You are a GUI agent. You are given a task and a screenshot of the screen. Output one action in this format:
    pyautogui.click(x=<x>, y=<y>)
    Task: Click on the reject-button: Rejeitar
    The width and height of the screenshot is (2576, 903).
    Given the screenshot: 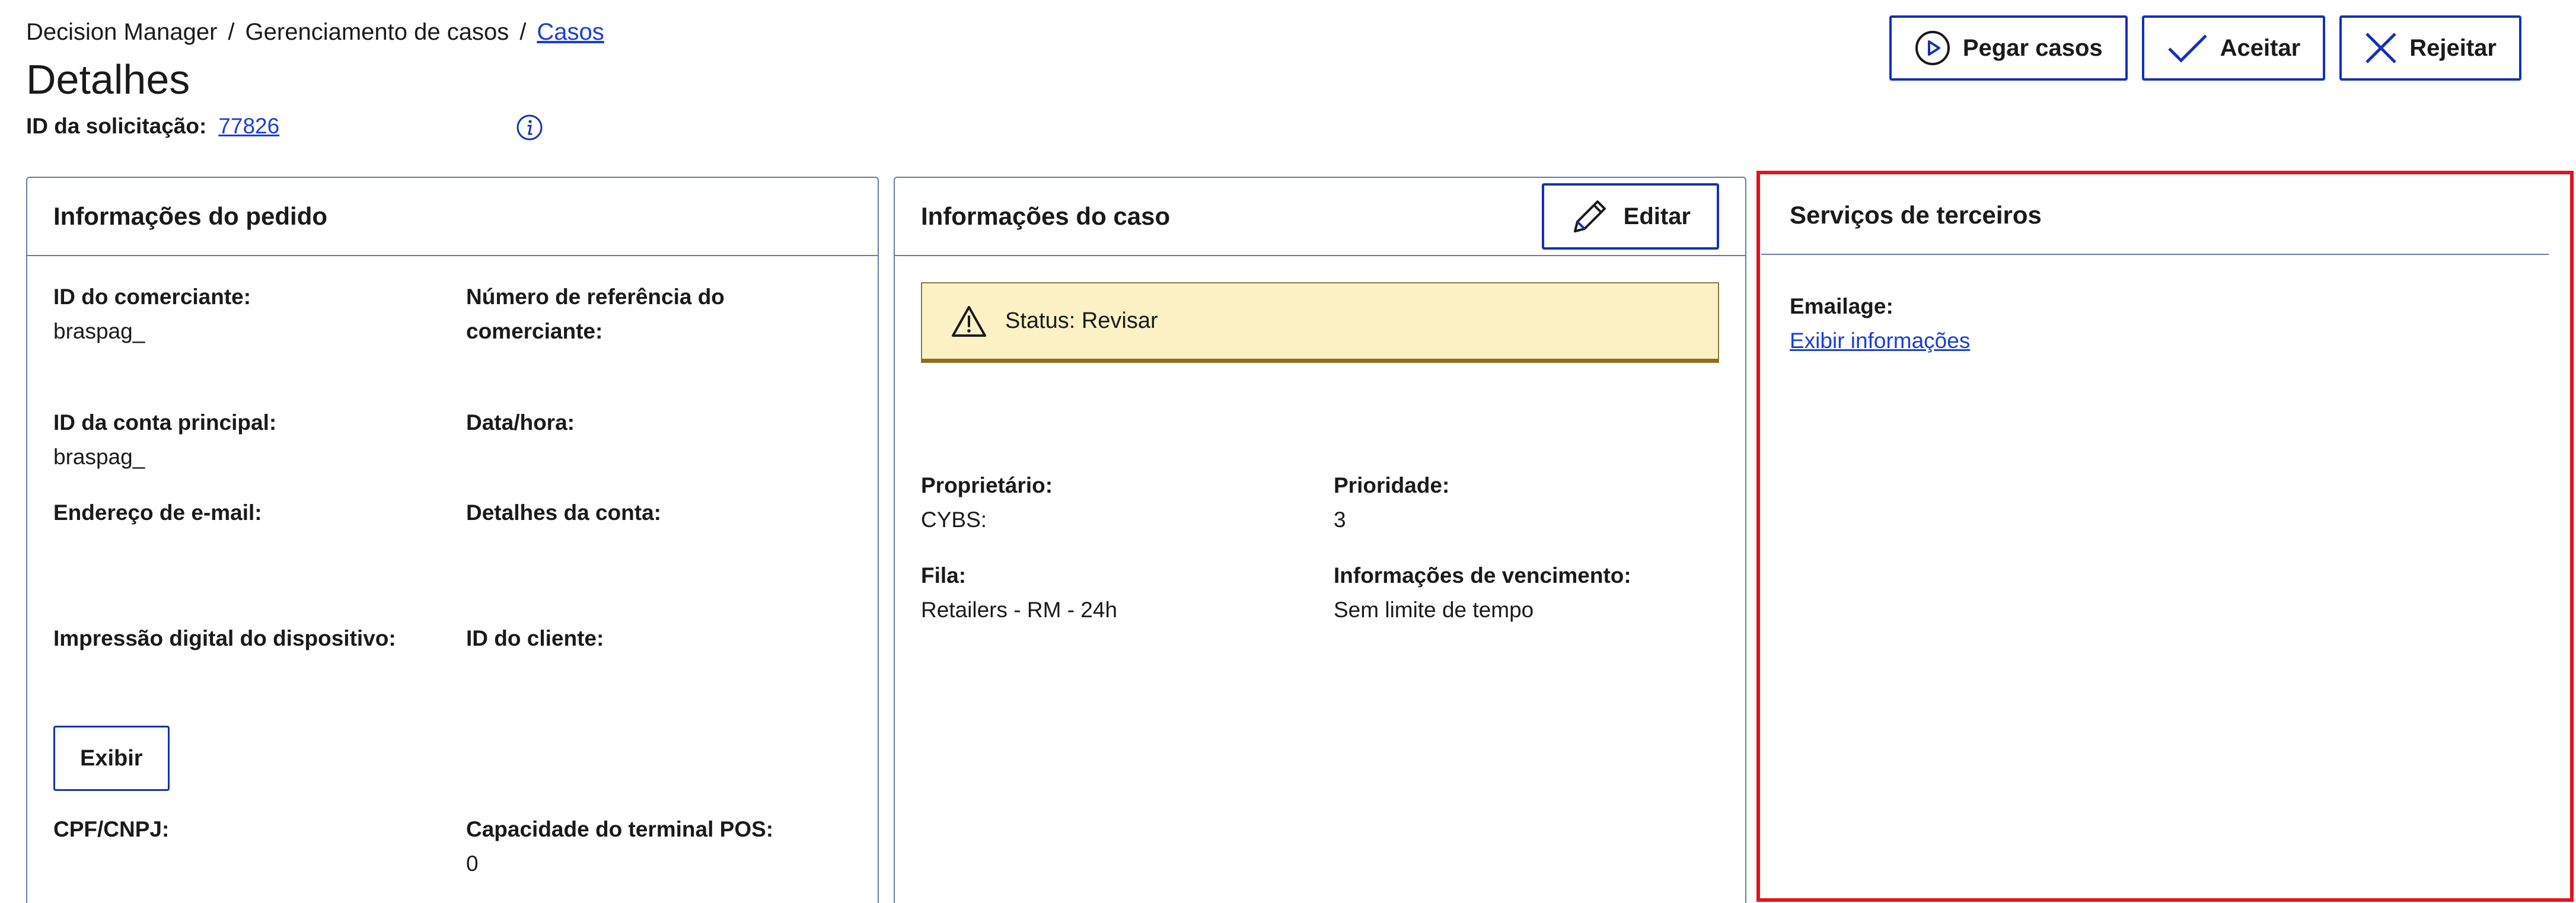 What is the action you would take?
    pyautogui.click(x=2430, y=48)
    